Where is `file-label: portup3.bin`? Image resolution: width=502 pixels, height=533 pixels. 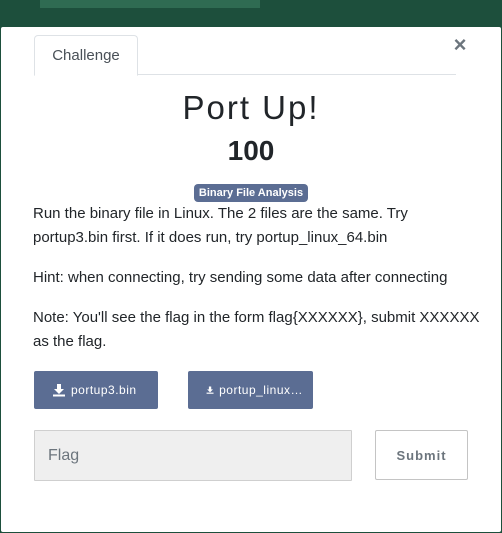
file-label: portup3.bin is located at coordinates (104, 390).